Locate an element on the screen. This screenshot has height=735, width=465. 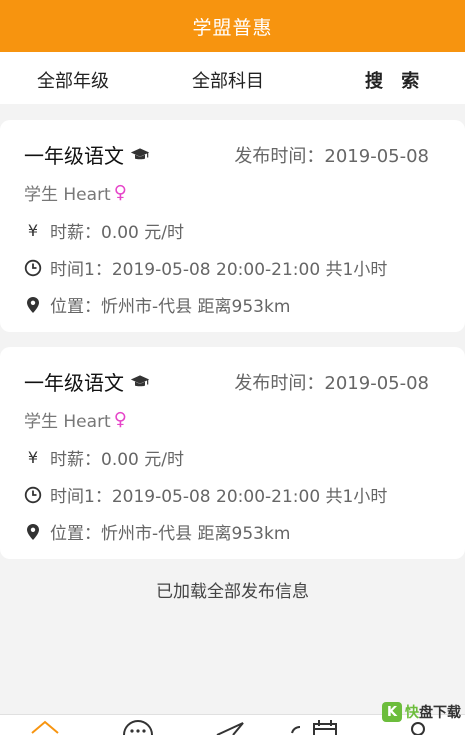
watermark-text-dark: 盘下载 is located at coordinates (440, 713).